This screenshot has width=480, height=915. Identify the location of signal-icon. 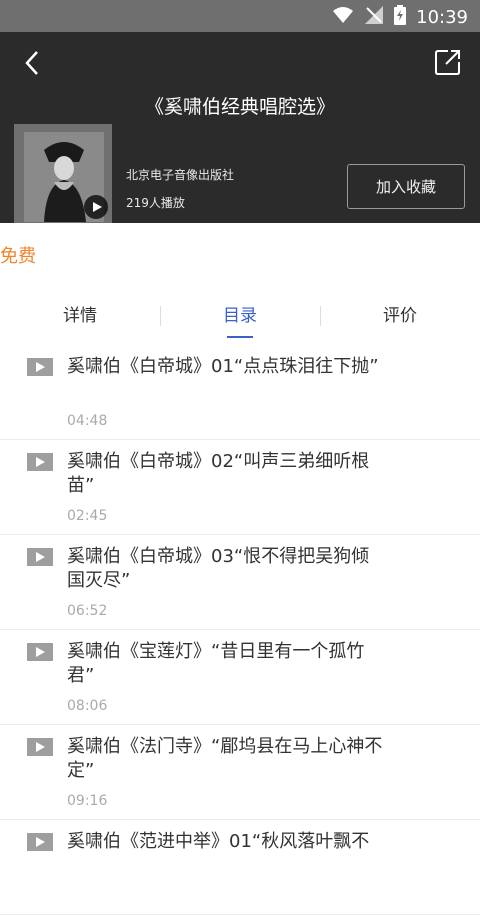
(374, 17).